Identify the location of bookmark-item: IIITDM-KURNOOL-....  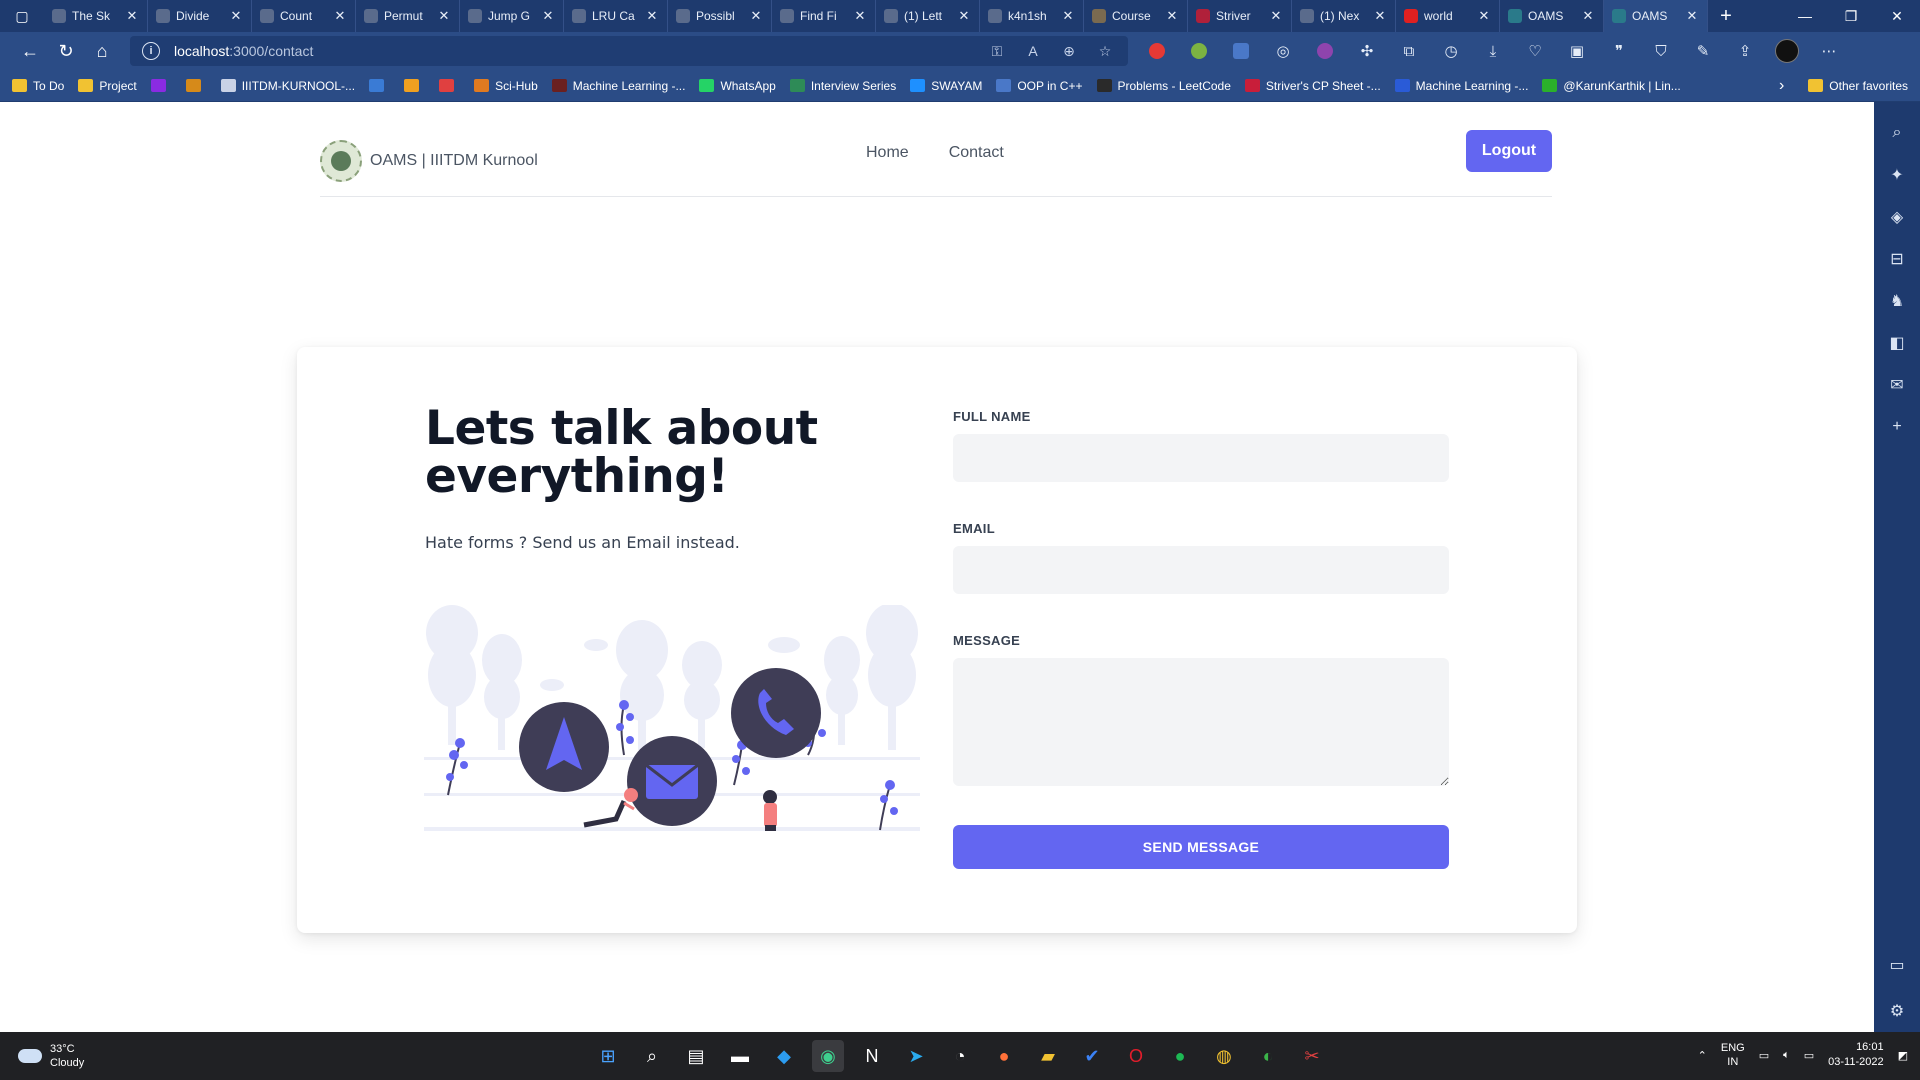
(287, 86).